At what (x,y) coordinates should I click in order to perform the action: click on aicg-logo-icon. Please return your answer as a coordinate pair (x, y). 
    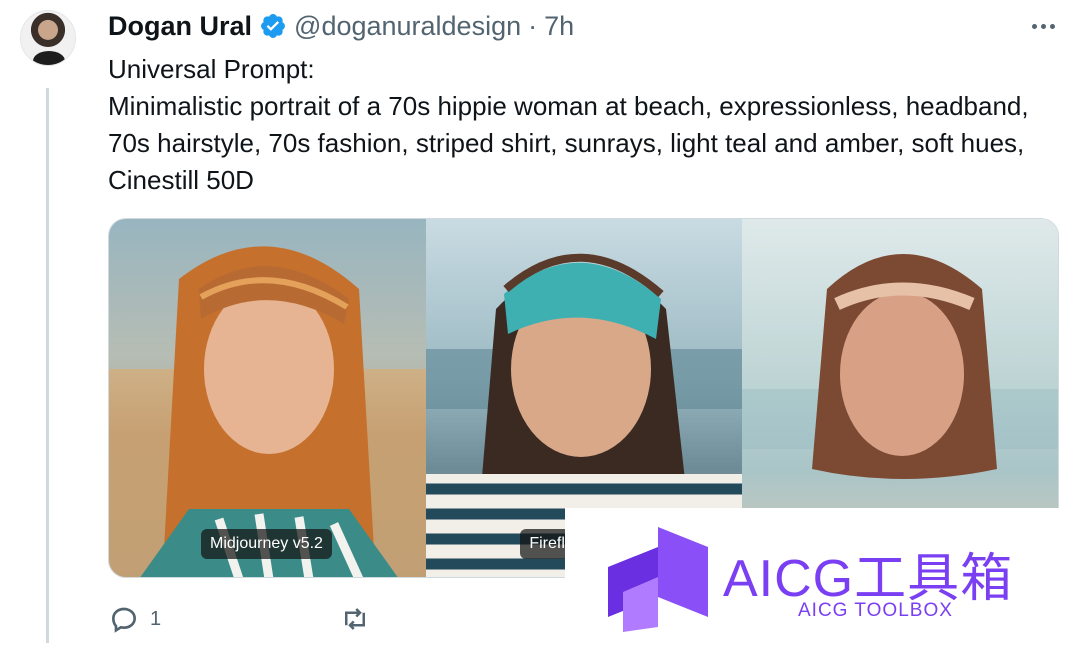
    Looking at the image, I should click on (658, 579).